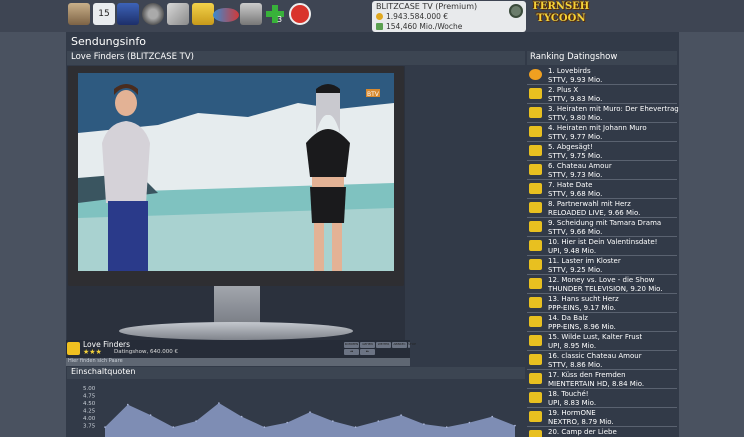  What do you see at coordinates (89, 397) in the screenshot?
I see `quota-y-tick: 4.75` at bounding box center [89, 397].